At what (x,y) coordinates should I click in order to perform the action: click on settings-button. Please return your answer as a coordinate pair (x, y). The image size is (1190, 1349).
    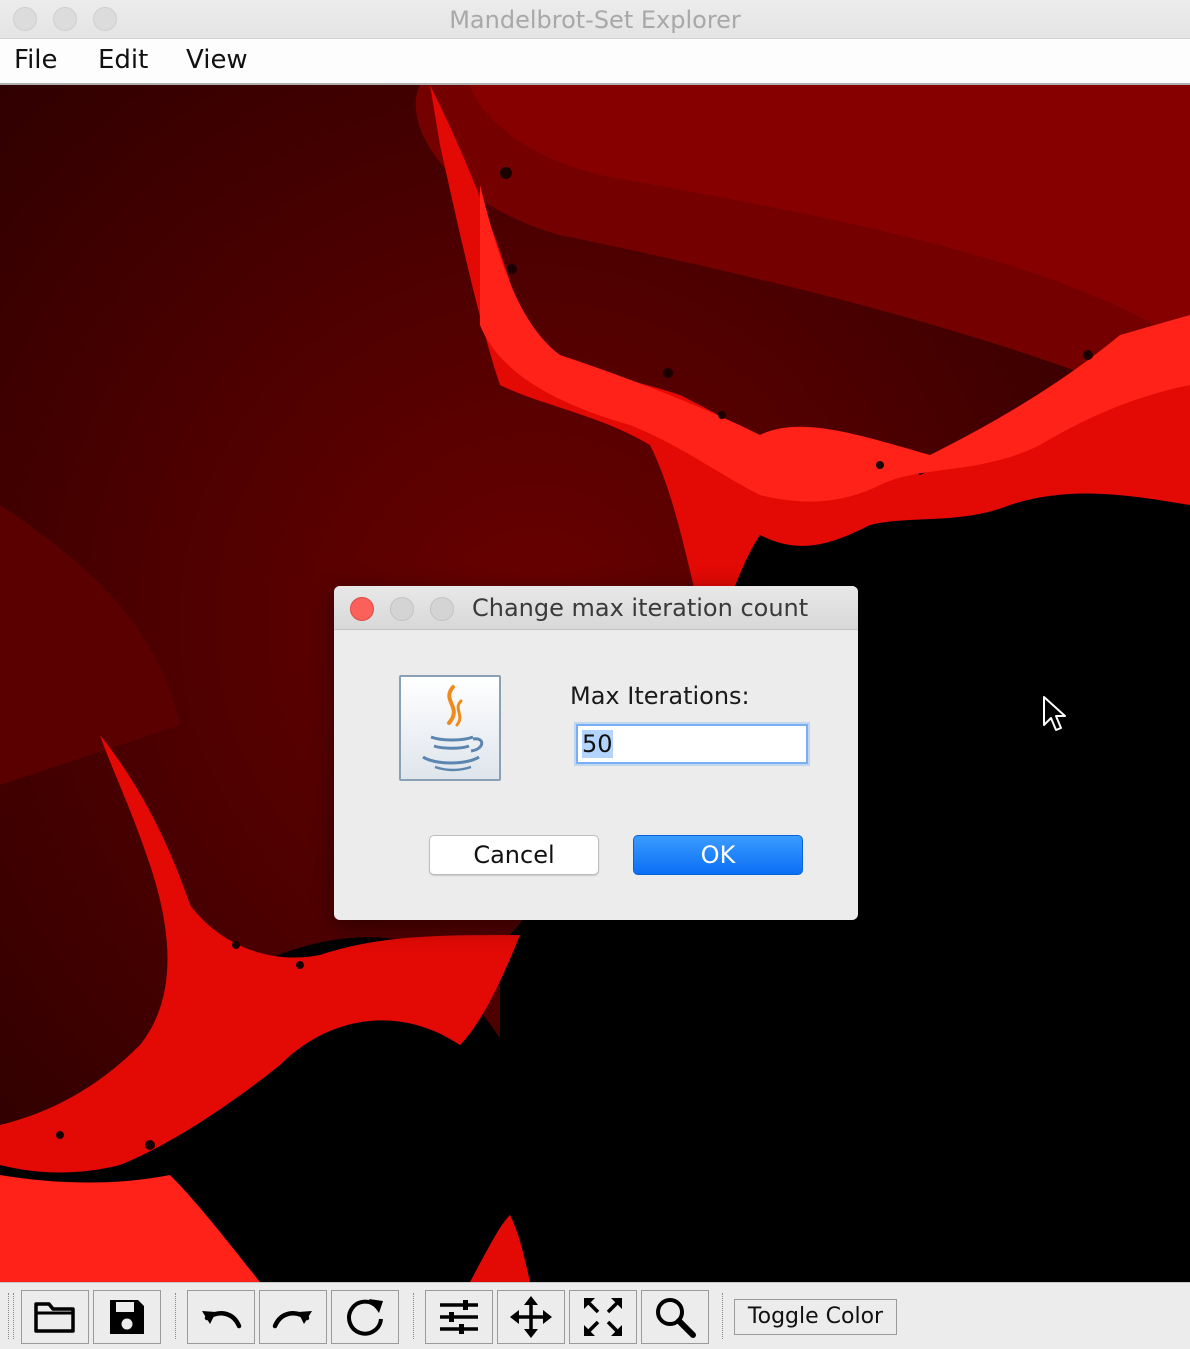
    Looking at the image, I should click on (459, 1317).